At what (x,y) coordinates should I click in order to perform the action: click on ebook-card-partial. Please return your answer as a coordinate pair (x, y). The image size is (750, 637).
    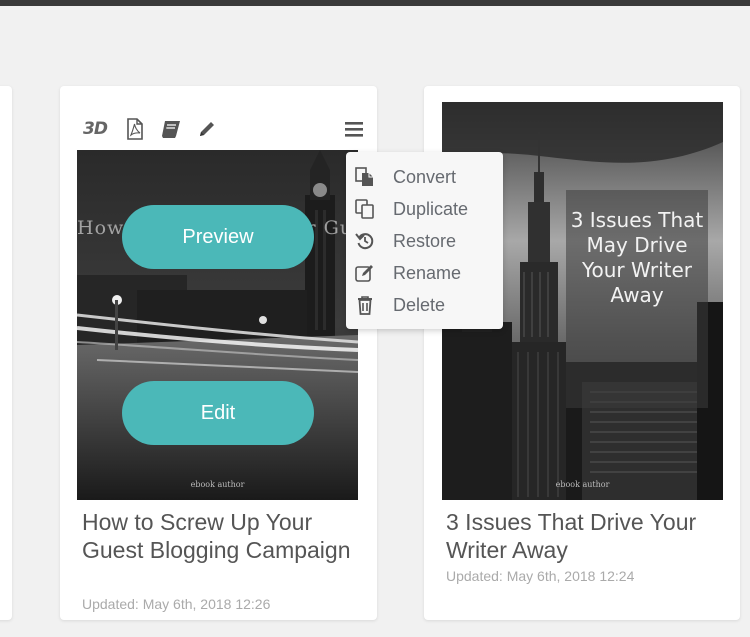
    Looking at the image, I should click on (6, 353).